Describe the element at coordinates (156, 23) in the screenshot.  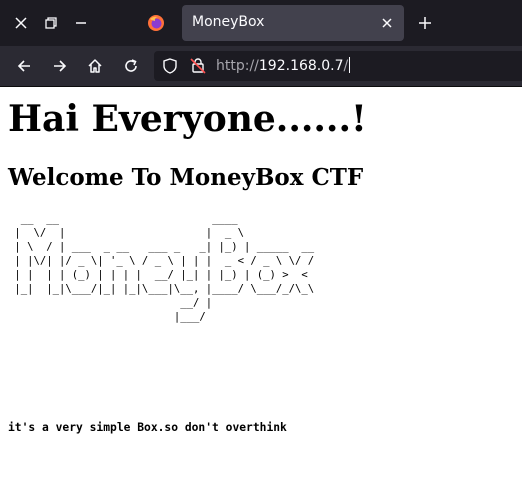
I see `firefox-icon` at that location.